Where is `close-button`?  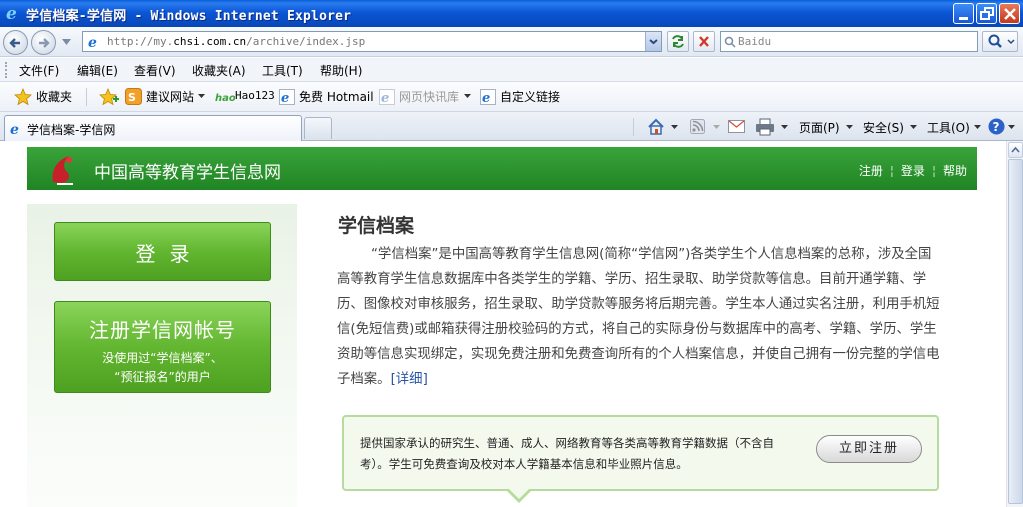 close-button is located at coordinates (1009, 13).